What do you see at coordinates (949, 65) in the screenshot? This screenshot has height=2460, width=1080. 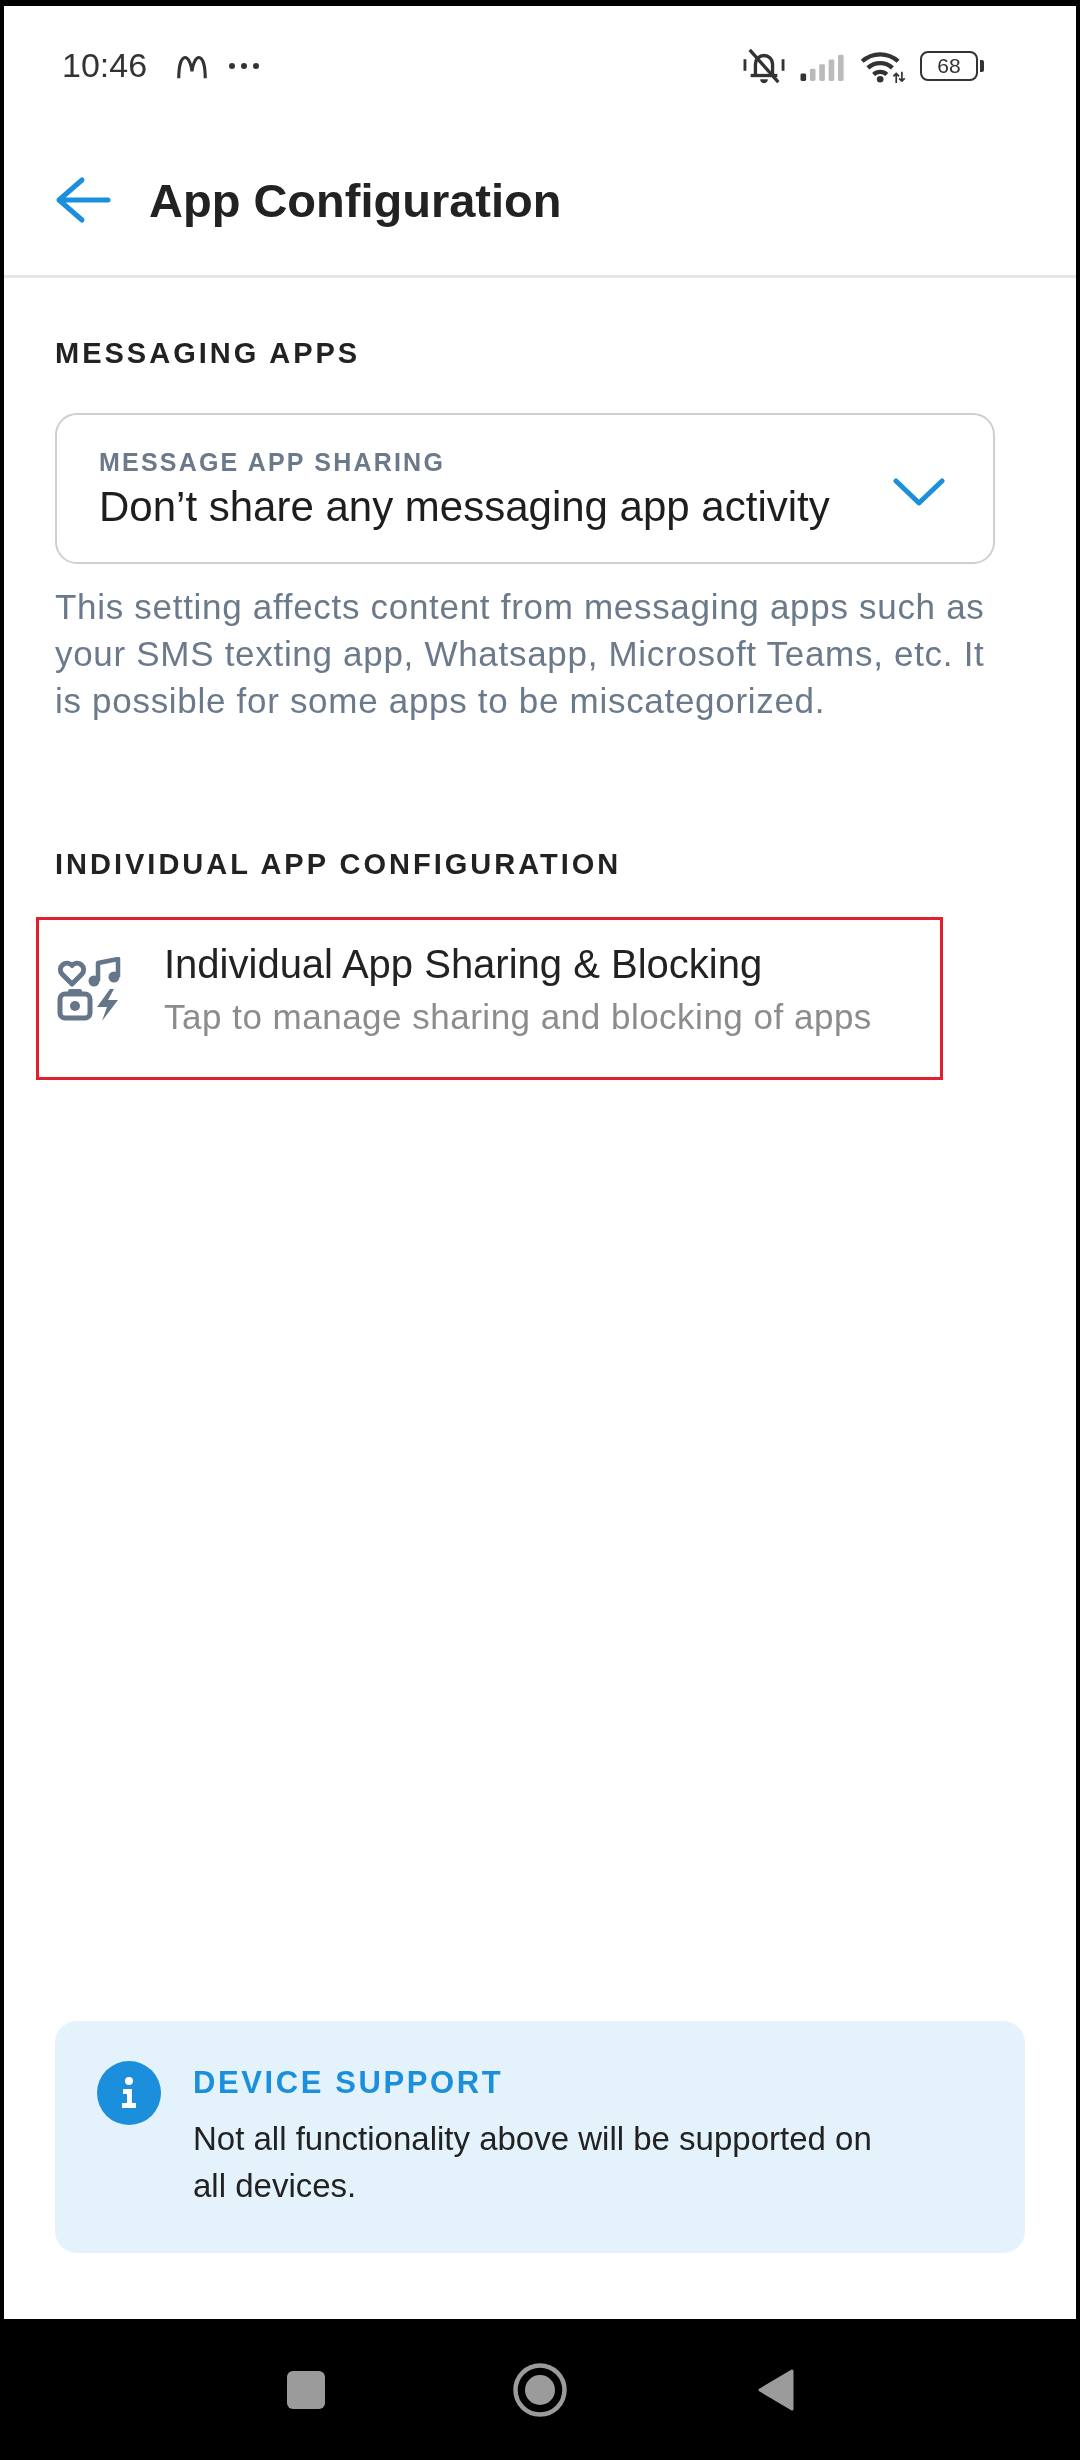 I see `battery-percent: 68` at bounding box center [949, 65].